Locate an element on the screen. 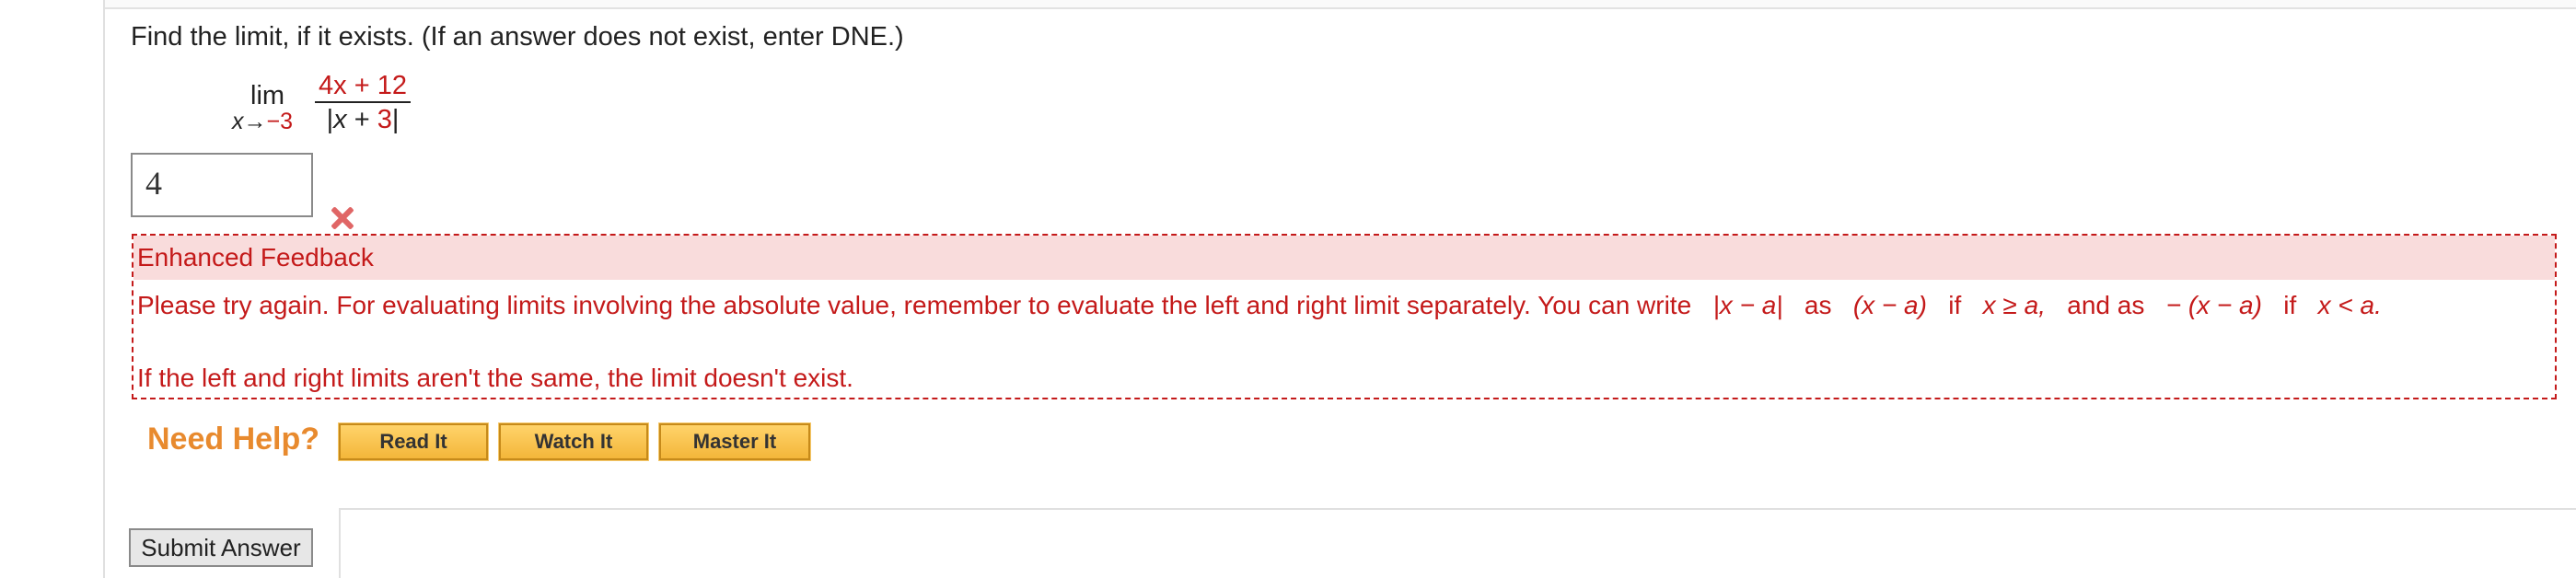 This screenshot has height=578, width=2576. lim-word: lim is located at coordinates (267, 95).